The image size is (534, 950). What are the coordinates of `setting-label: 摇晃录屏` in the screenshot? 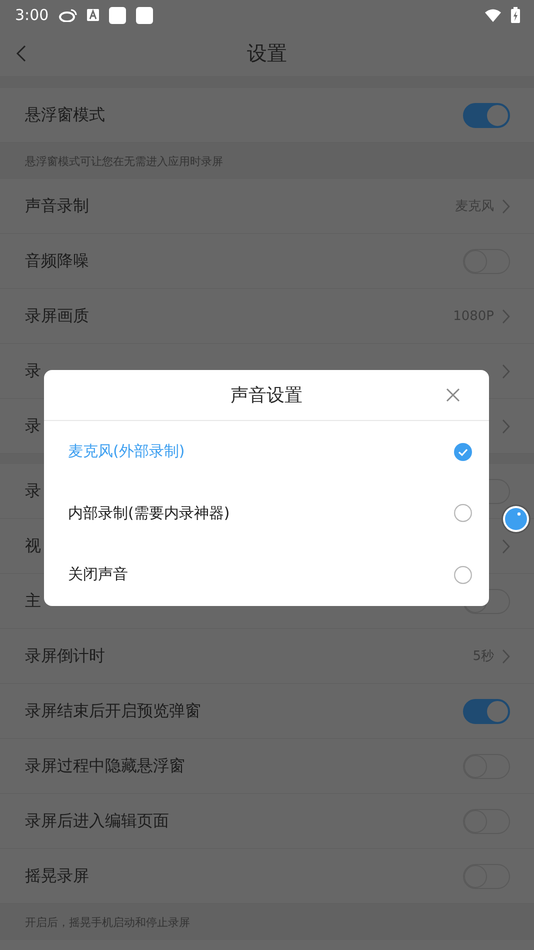 It's located at (57, 876).